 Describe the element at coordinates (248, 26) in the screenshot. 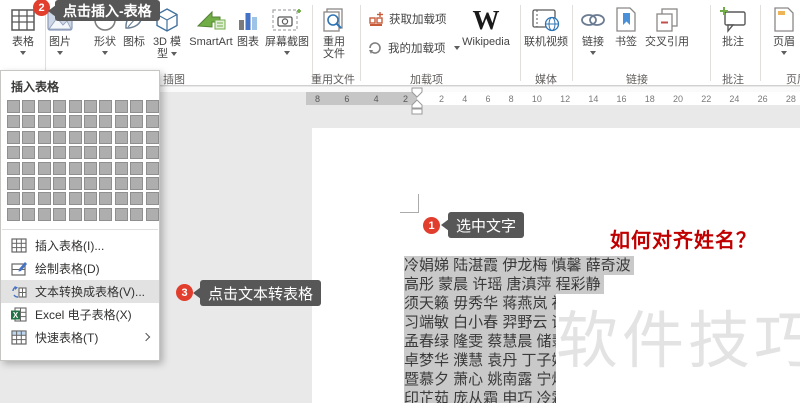

I see `chart-button: 图表` at that location.